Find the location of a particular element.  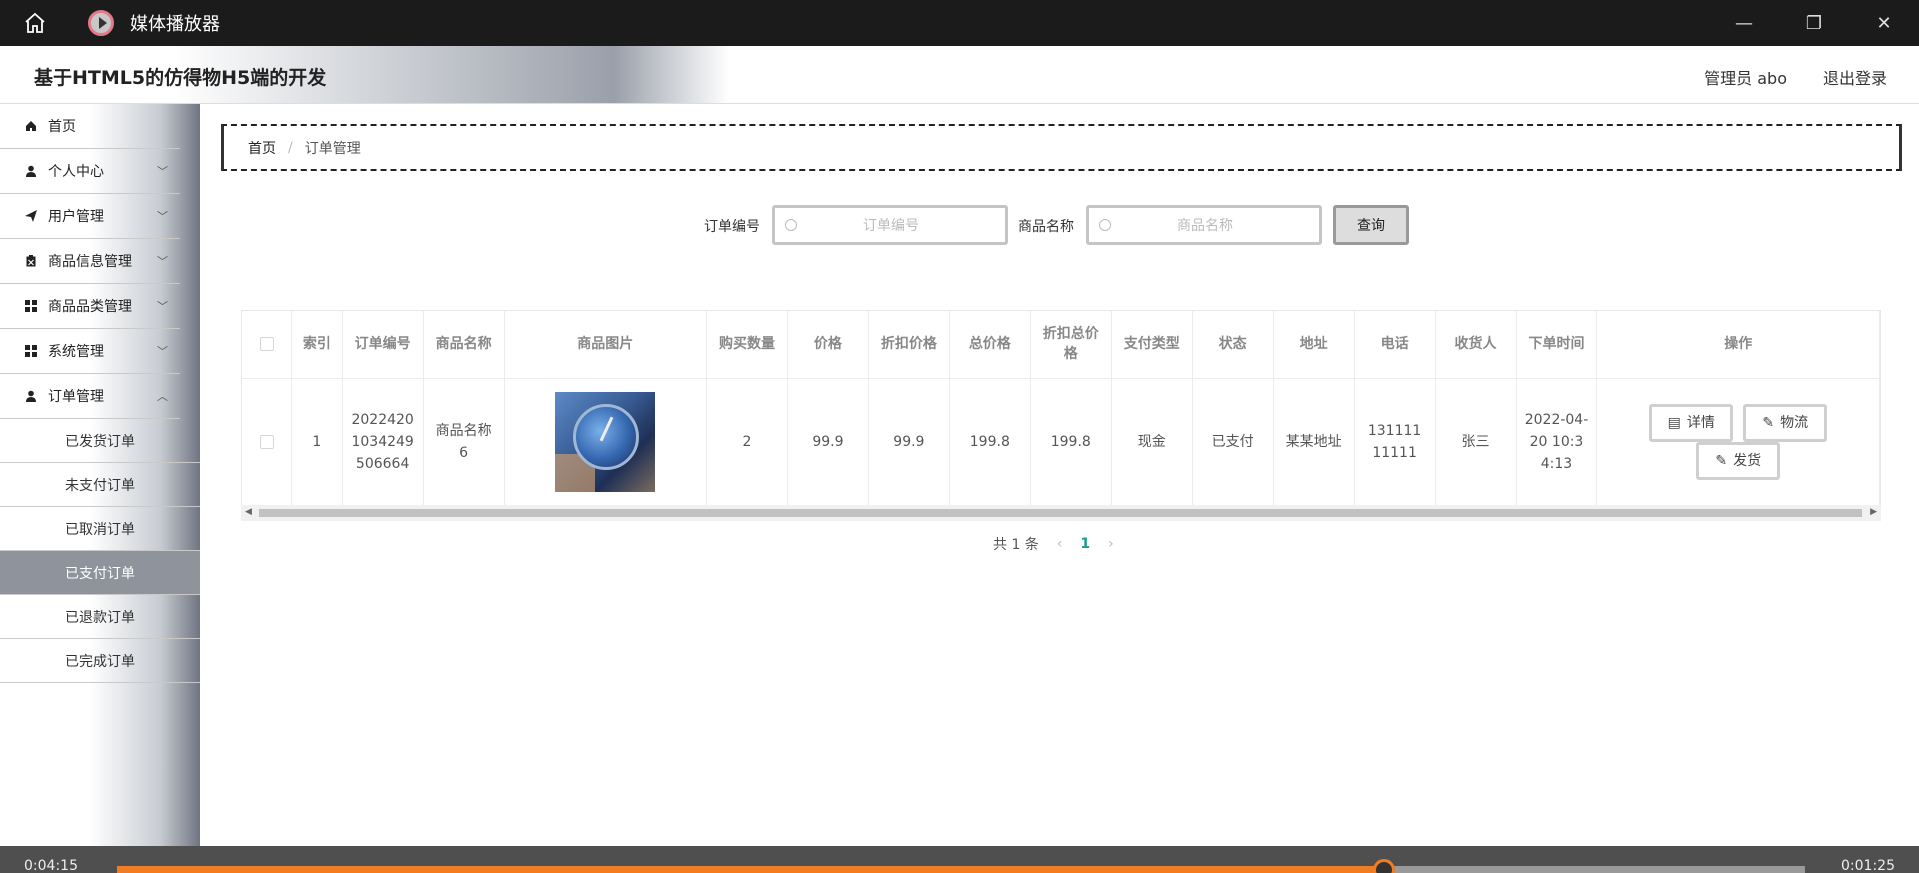

column-header: 操作 is located at coordinates (1738, 345).